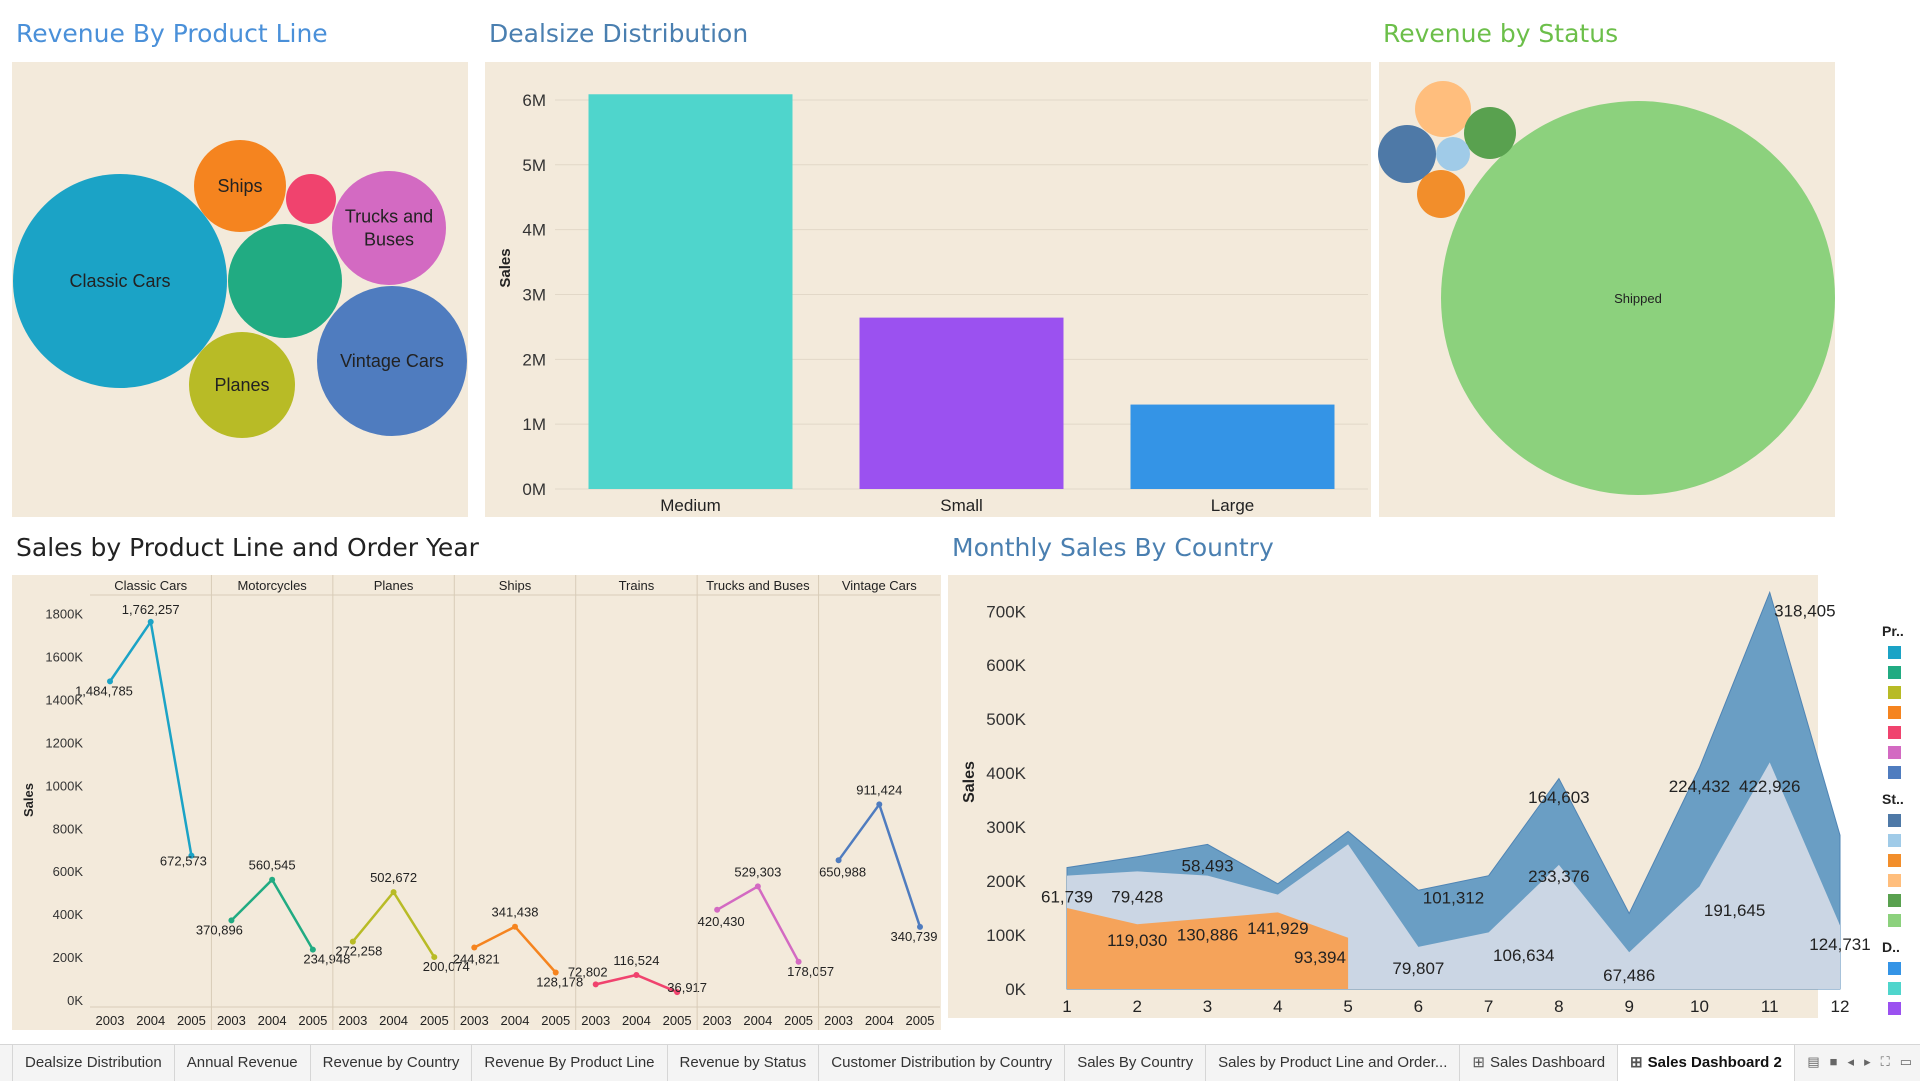  I want to click on present-icon: ▭, so click(1906, 1062).